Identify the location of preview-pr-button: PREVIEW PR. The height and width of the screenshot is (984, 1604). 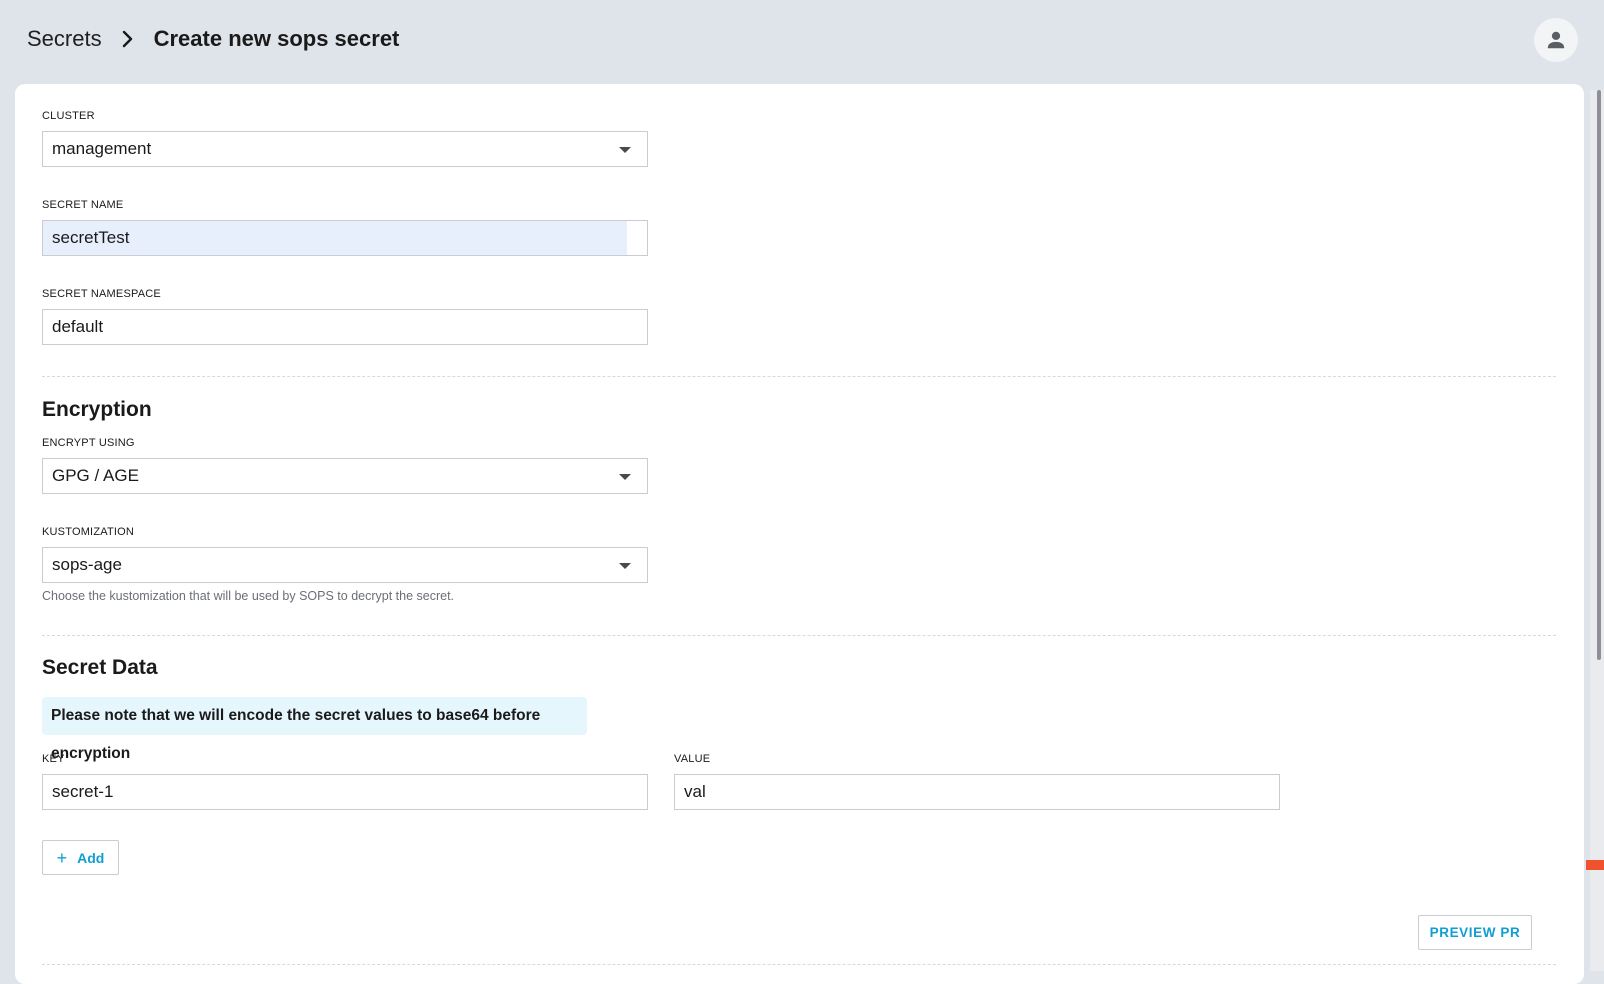
(1475, 932).